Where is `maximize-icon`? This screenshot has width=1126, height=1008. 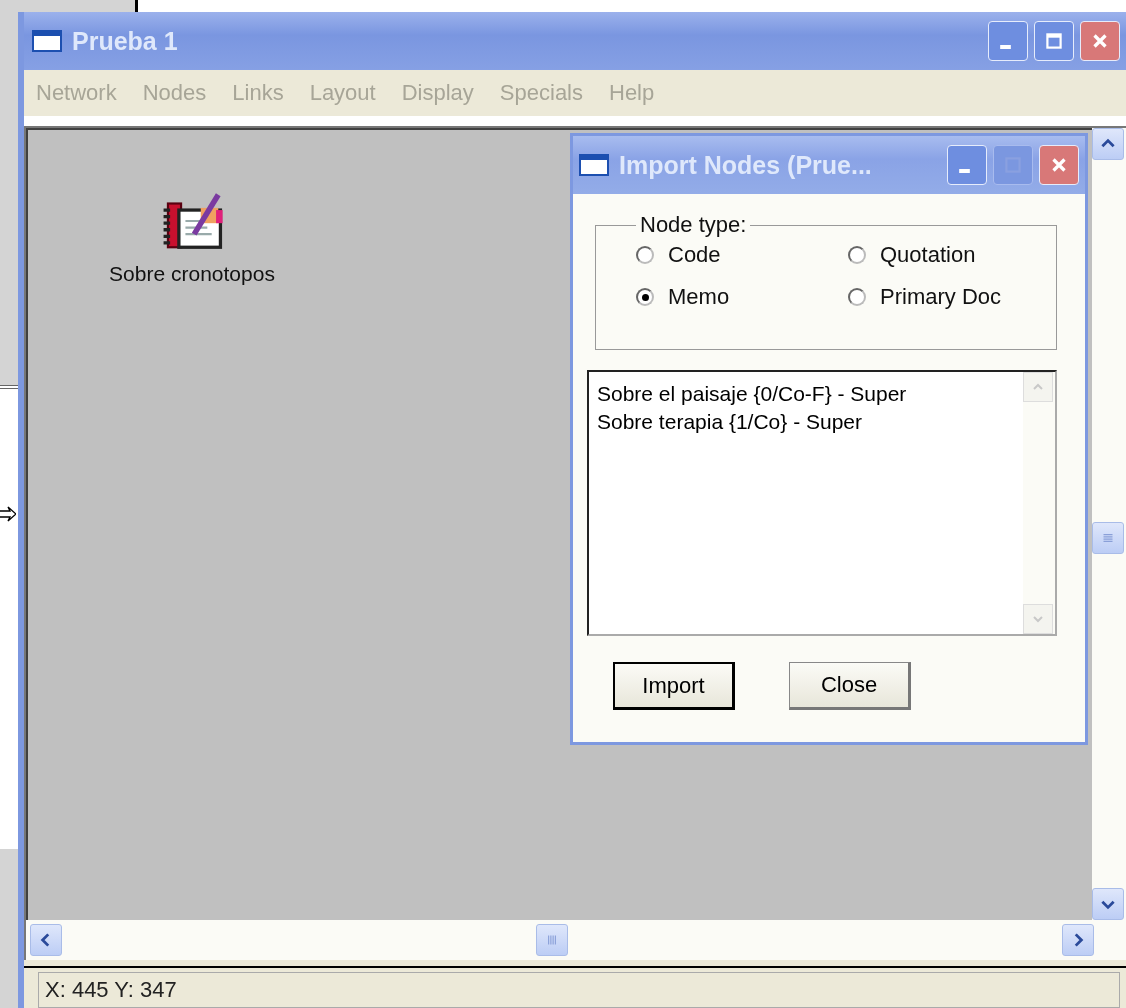
maximize-icon is located at coordinates (1054, 41).